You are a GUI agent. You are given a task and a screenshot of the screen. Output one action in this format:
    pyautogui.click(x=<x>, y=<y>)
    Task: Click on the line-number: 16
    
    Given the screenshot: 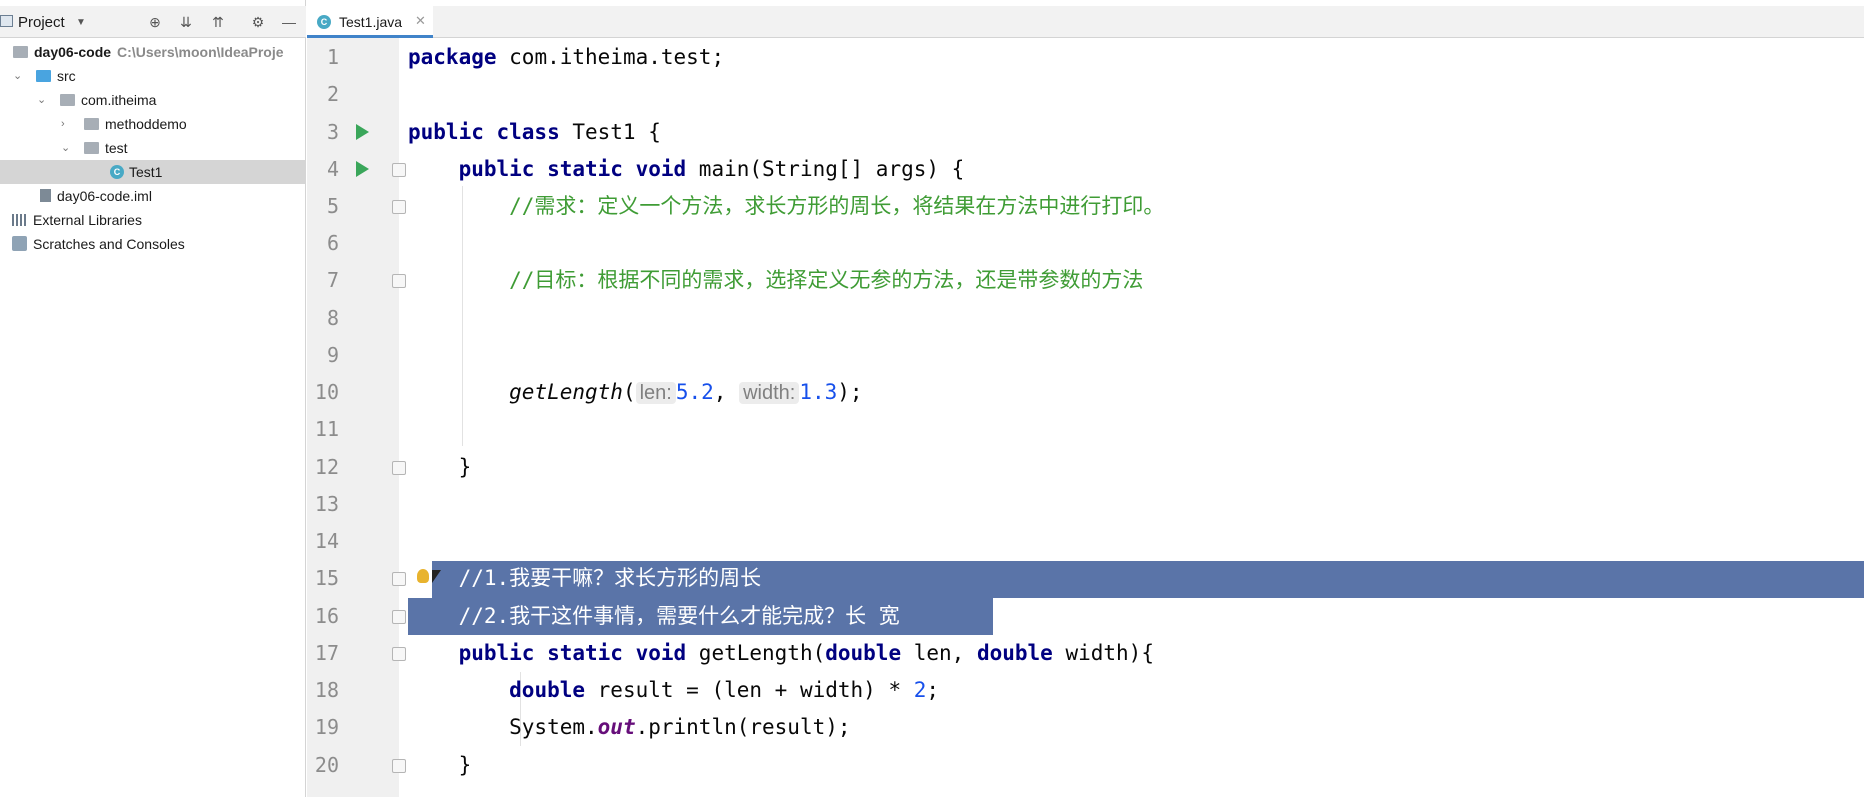 What is the action you would take?
    pyautogui.click(x=326, y=616)
    